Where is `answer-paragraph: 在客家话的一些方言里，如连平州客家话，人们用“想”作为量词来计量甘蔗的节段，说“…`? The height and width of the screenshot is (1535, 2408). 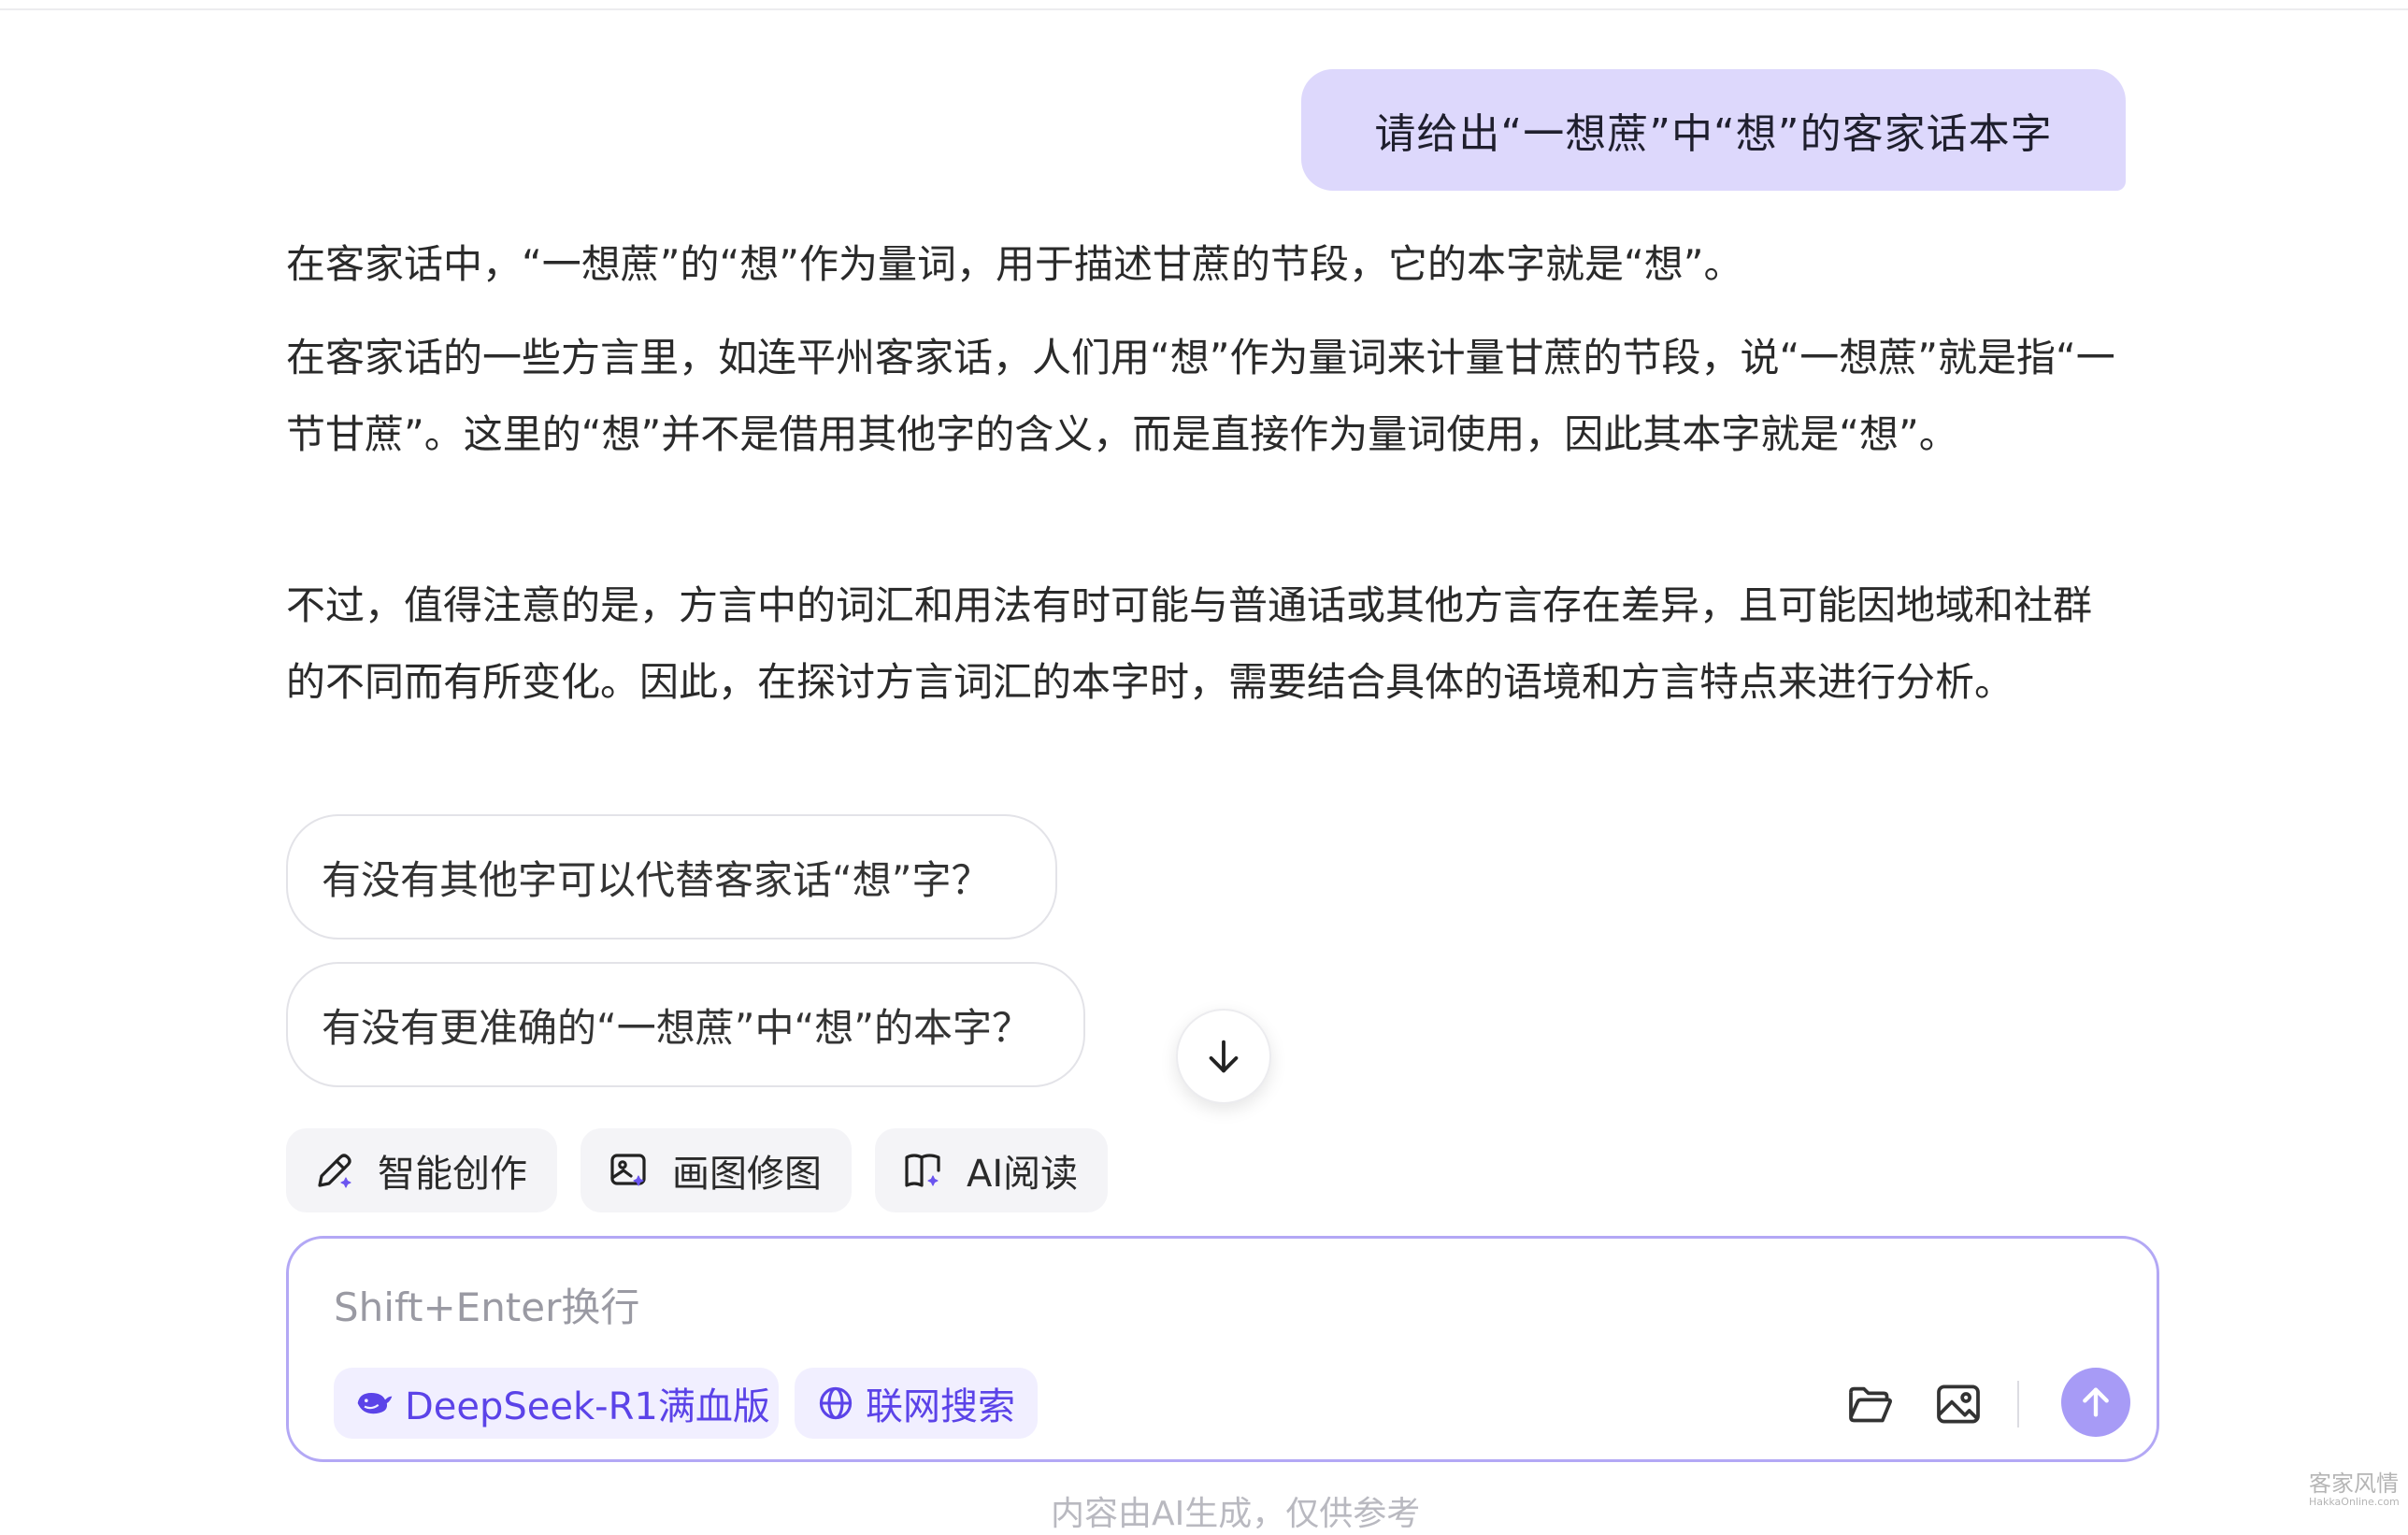
answer-paragraph: 在客家话的一些方言里，如连平州客家话，人们用“想”作为量词来计量甘蔗的节段，说“… is located at coordinates (1200, 396).